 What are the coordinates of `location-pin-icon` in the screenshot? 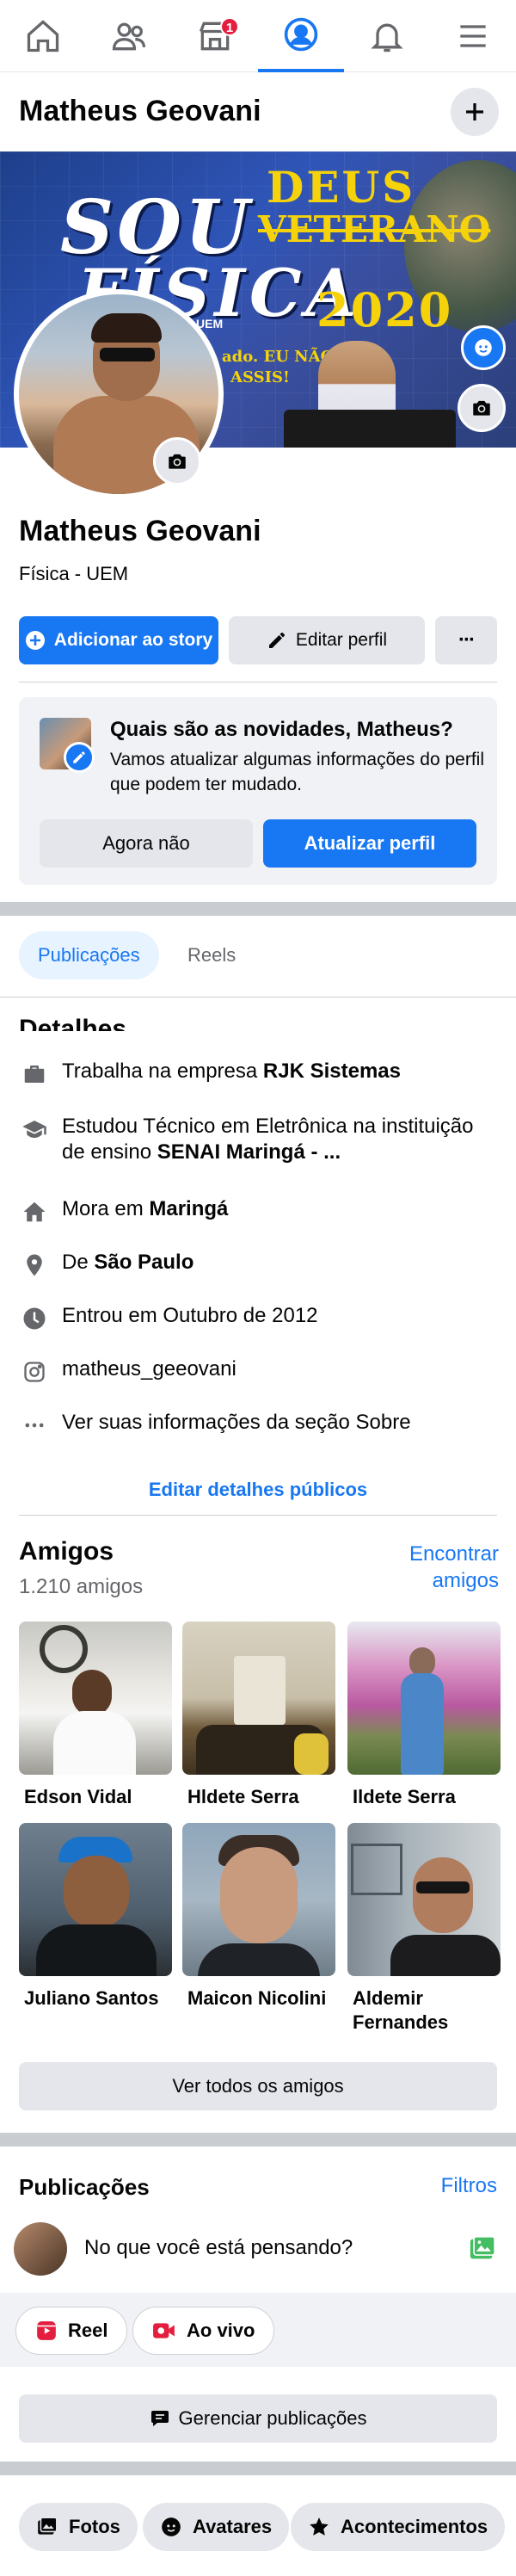 It's located at (34, 1265).